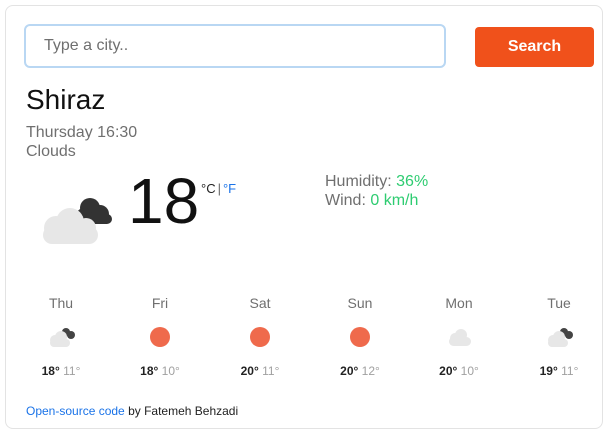  I want to click on forecast-temps: 19° 11°, so click(559, 371).